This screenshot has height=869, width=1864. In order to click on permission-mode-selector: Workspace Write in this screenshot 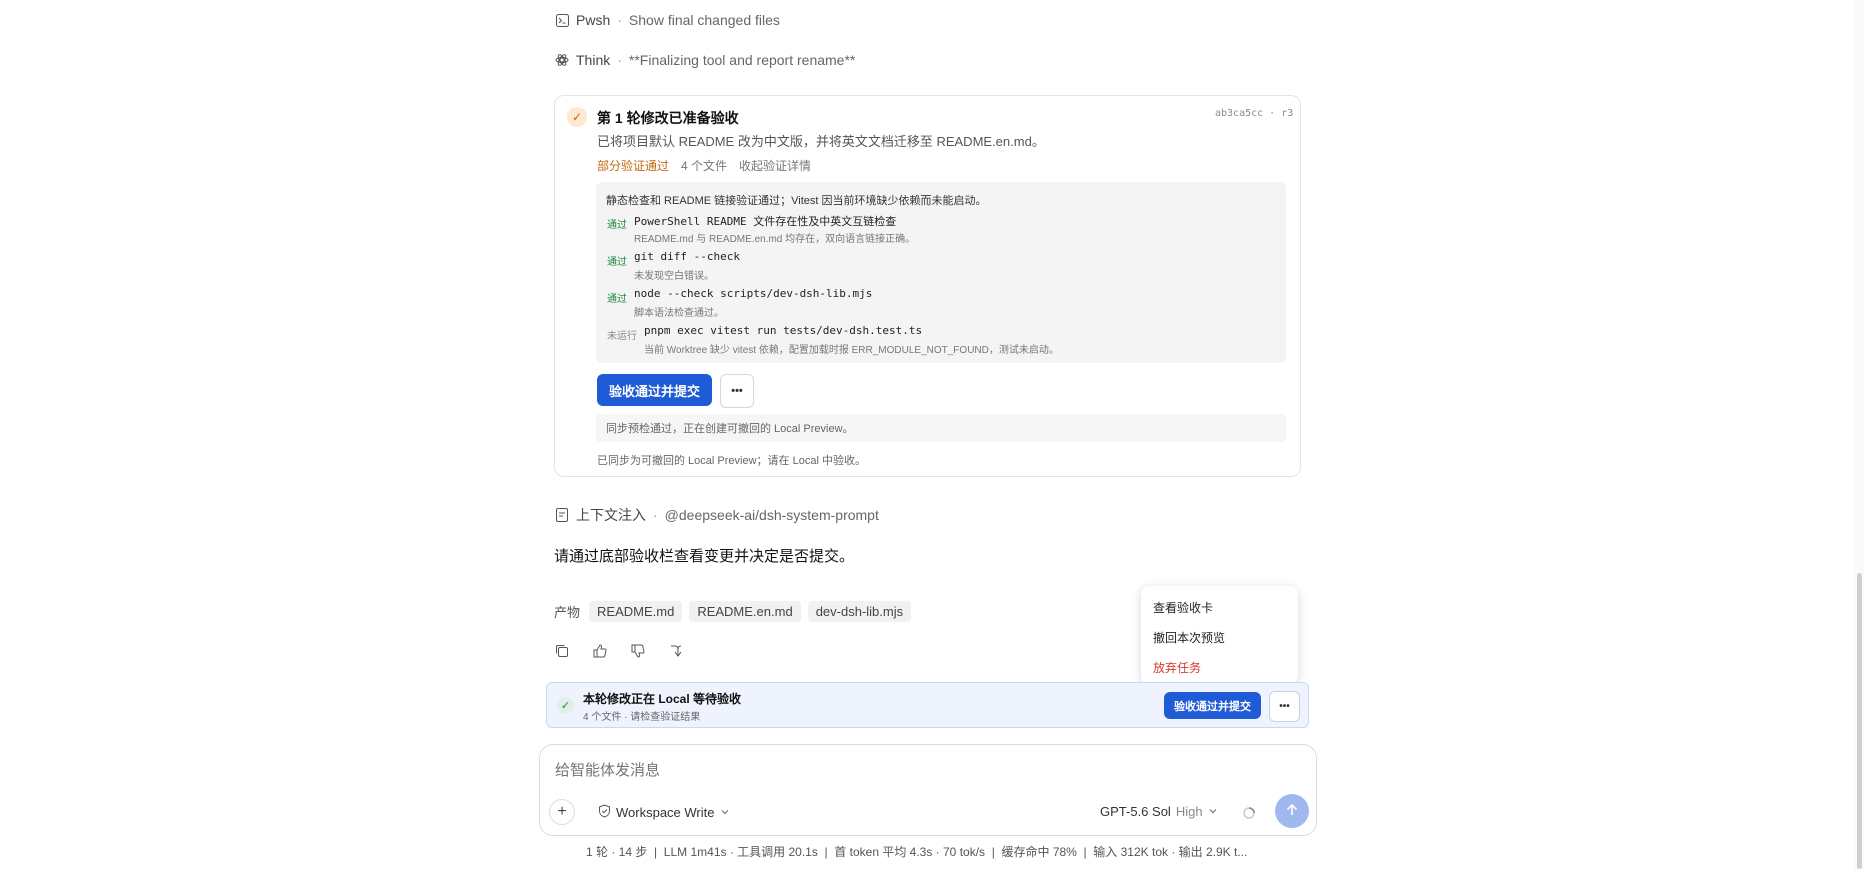, I will do `click(664, 812)`.